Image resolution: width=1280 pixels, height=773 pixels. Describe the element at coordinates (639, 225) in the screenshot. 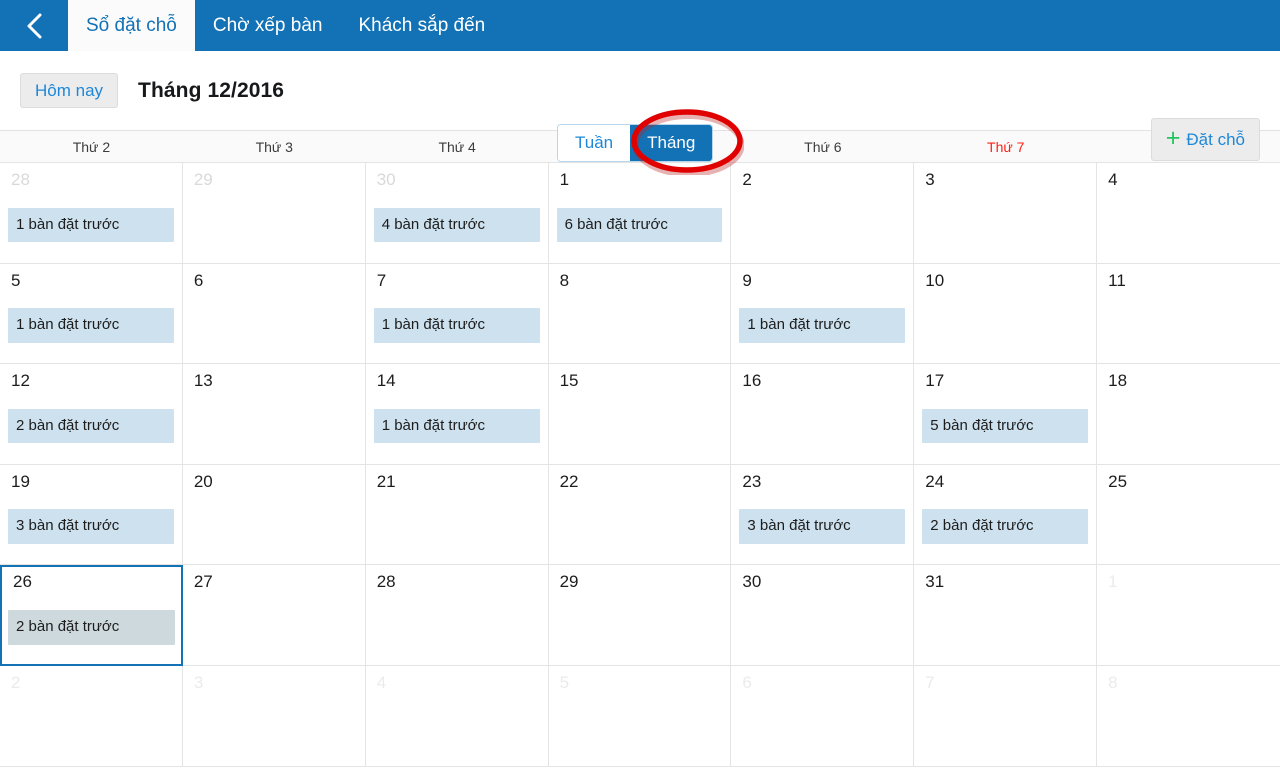

I see `reservation-chip: 6 bàn đặt trước` at that location.